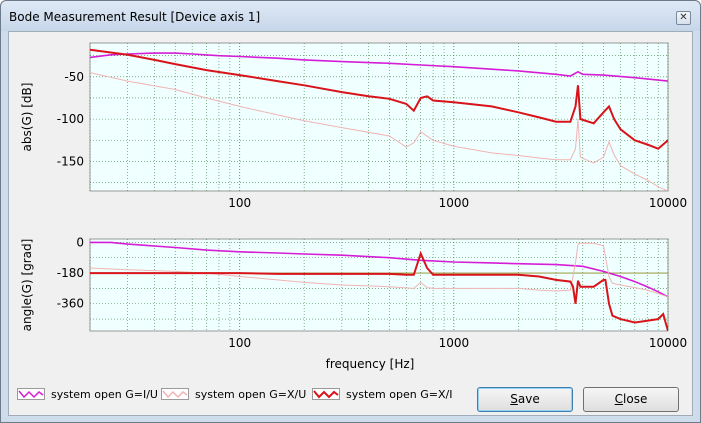  Describe the element at coordinates (27, 285) in the screenshot. I see `phase-y-axis-label: angle(G) [grad]` at that location.